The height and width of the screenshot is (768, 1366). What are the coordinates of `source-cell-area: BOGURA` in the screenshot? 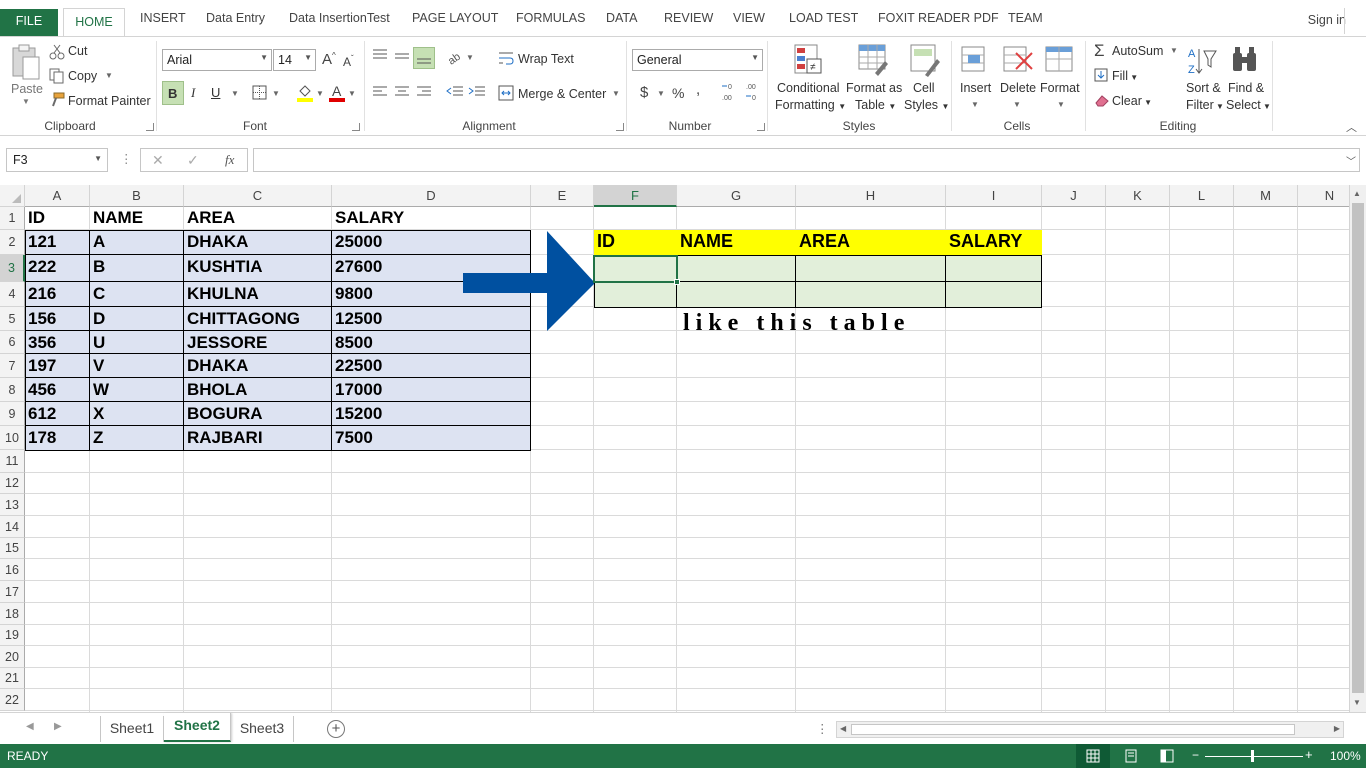 It's located at (258, 415).